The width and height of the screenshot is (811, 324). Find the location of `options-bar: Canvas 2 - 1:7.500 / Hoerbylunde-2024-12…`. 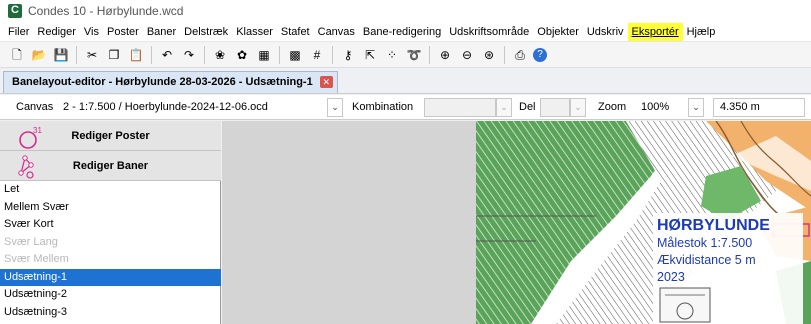

options-bar: Canvas 2 - 1:7.500 / Hoerbylunde-2024-12… is located at coordinates (405, 107).